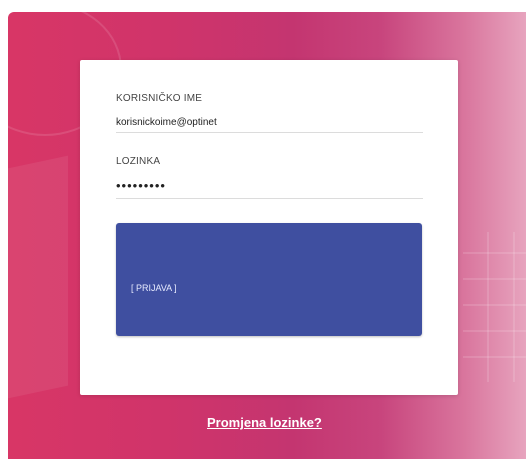 The width and height of the screenshot is (526, 459). Describe the element at coordinates (159, 98) in the screenshot. I see `username-label: KORISNIČKO IME` at that location.